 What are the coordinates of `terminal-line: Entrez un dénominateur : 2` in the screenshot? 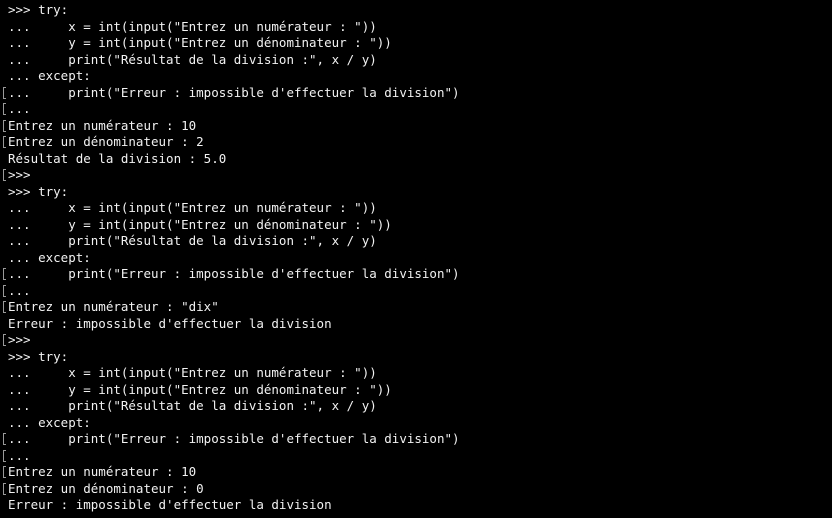 It's located at (417, 142).